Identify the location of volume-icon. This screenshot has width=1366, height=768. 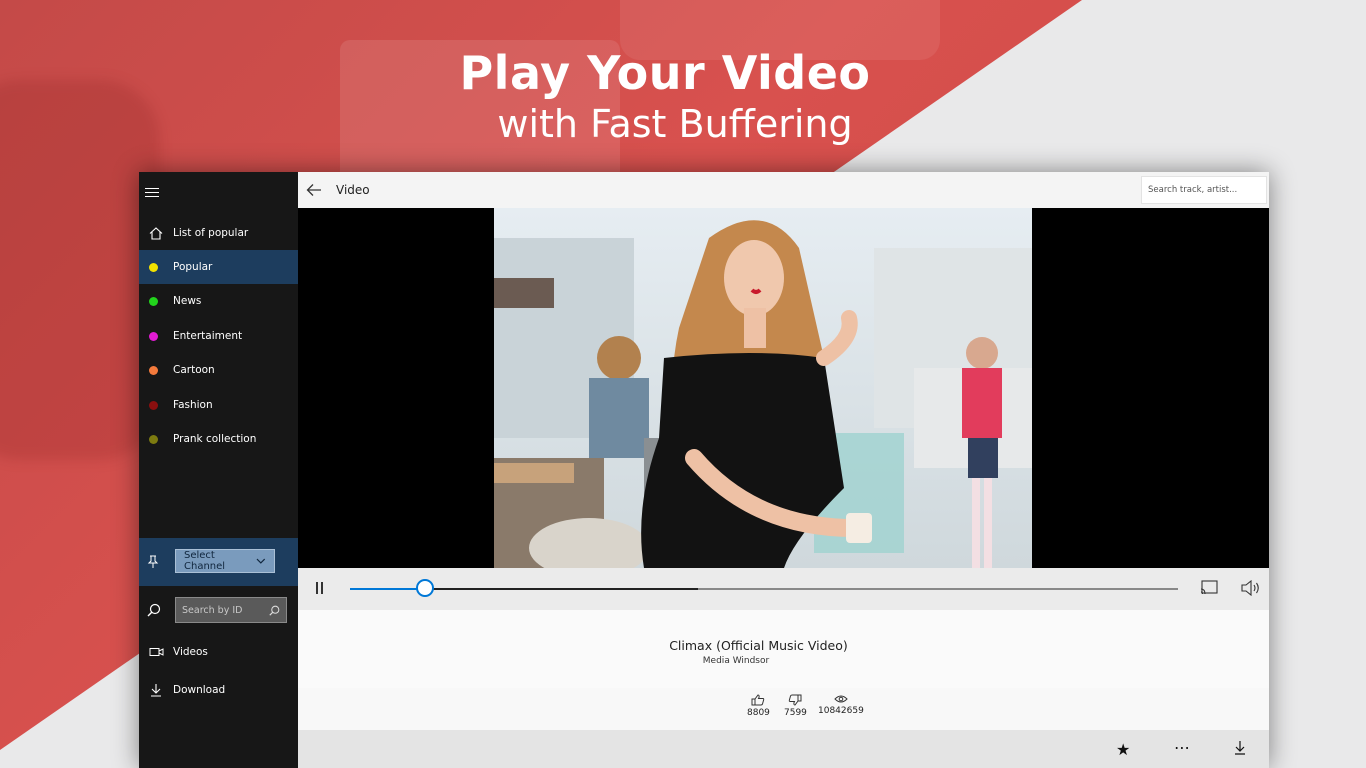
(1251, 589).